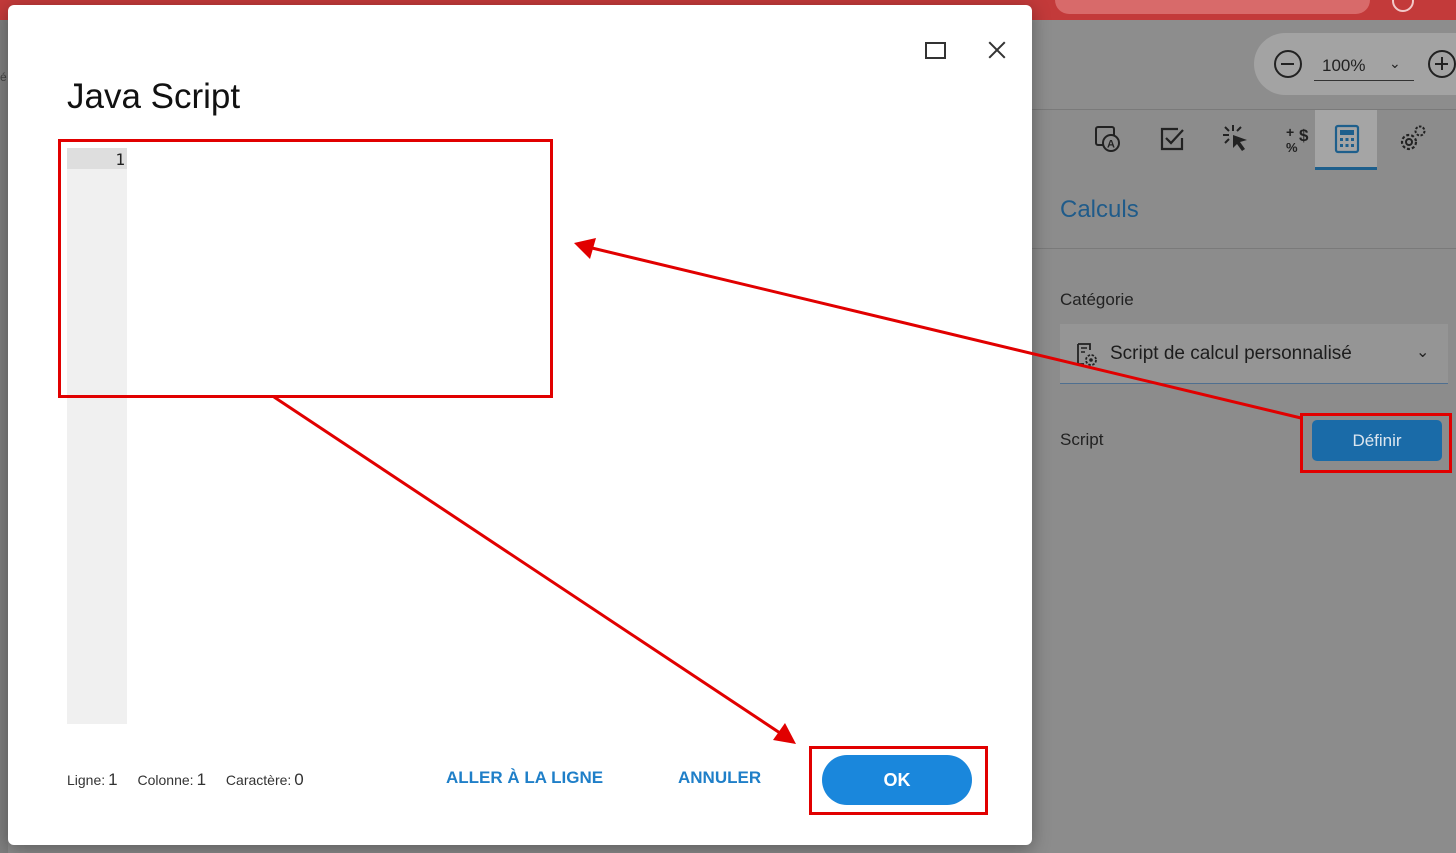 The height and width of the screenshot is (853, 1456). What do you see at coordinates (719, 778) in the screenshot?
I see `cancel-button: ANNULER` at bounding box center [719, 778].